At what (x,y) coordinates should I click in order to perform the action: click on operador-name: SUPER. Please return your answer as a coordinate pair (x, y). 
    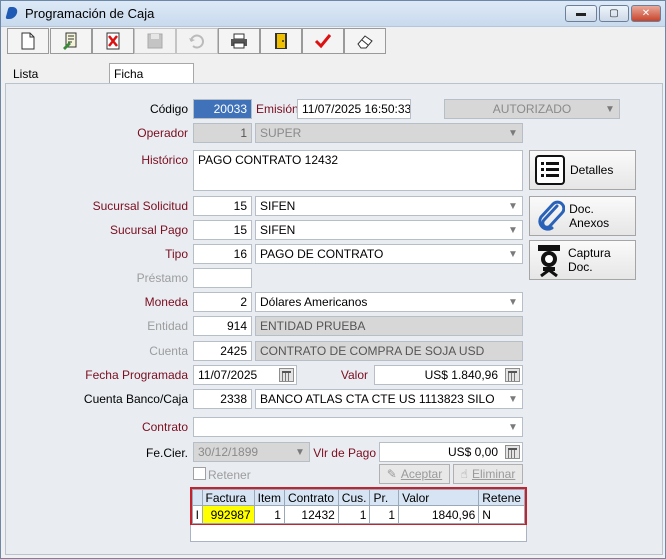
    Looking at the image, I should click on (281, 133).